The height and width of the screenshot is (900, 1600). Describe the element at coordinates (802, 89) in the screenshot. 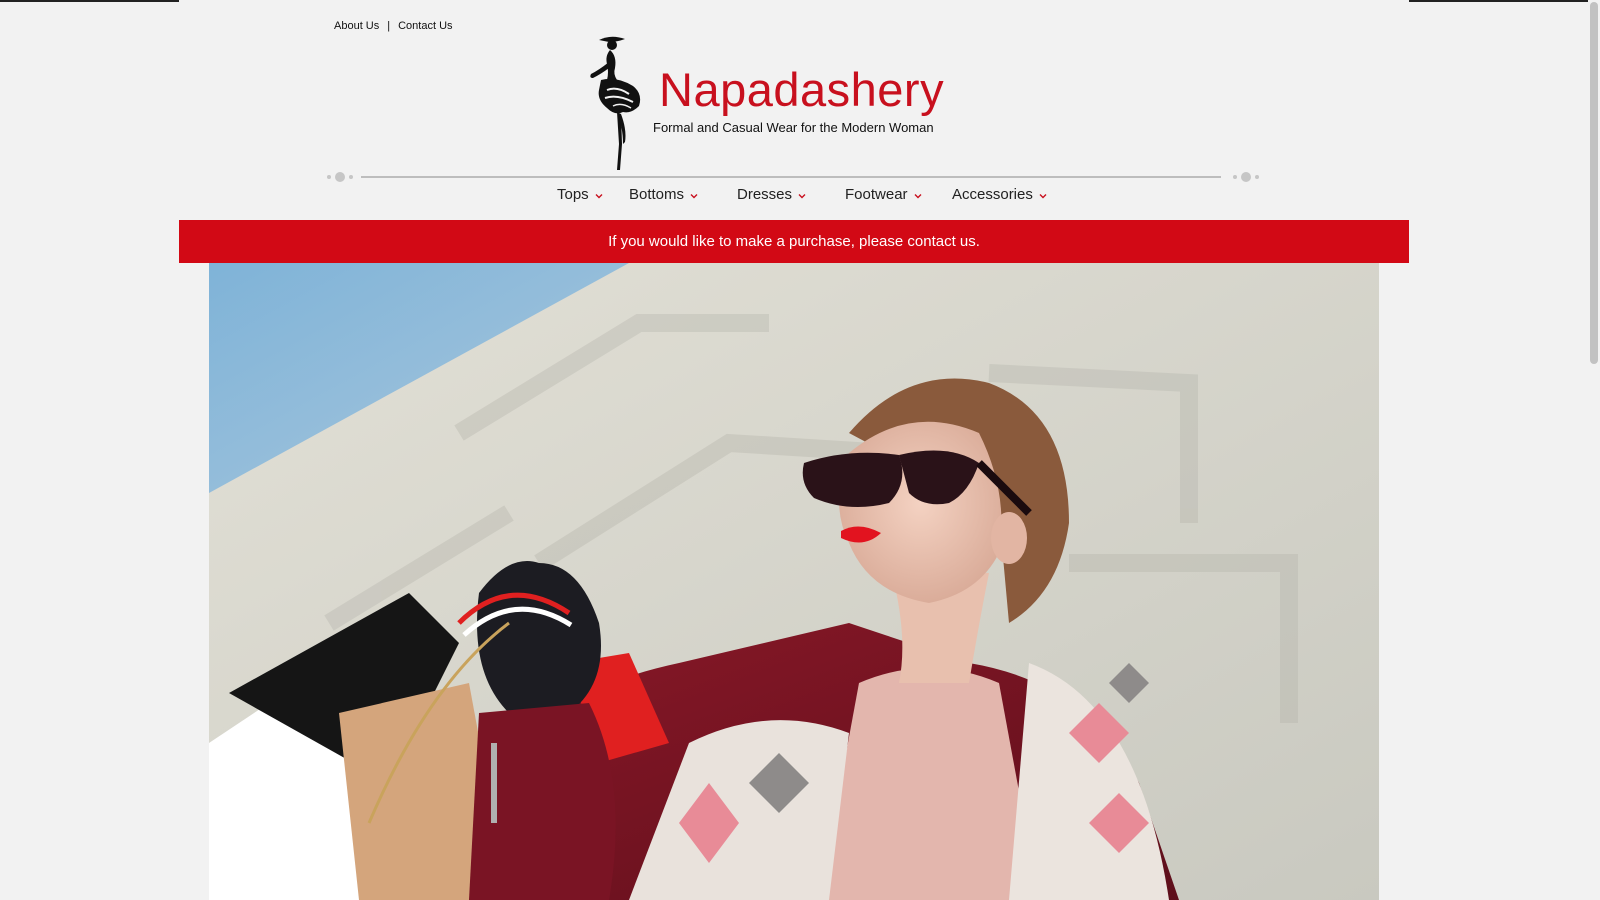

I see `brand-name: Napadashery` at that location.